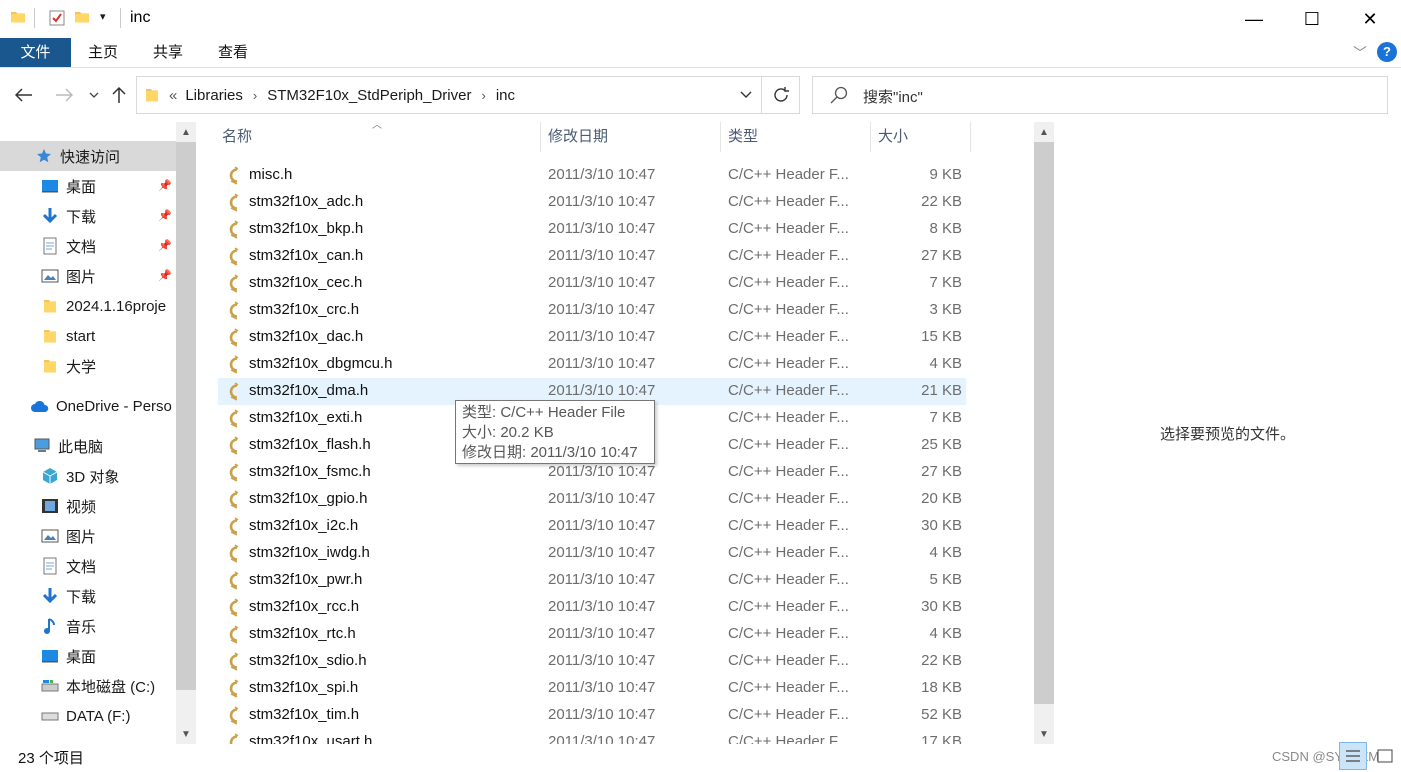  I want to click on nav-pc-downloads: 下载, so click(88, 596).